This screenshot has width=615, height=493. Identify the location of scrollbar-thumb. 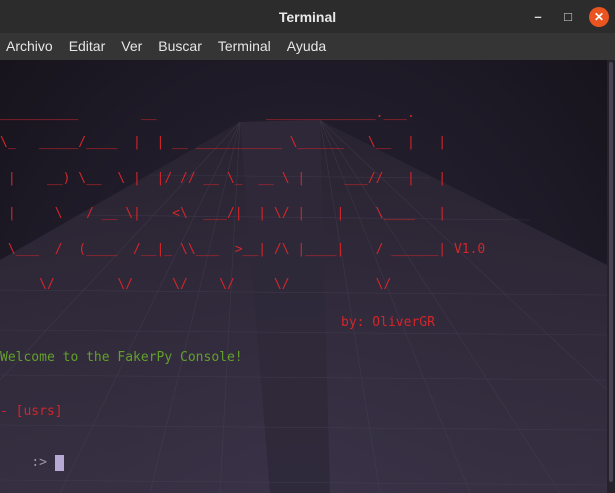
(611, 272).